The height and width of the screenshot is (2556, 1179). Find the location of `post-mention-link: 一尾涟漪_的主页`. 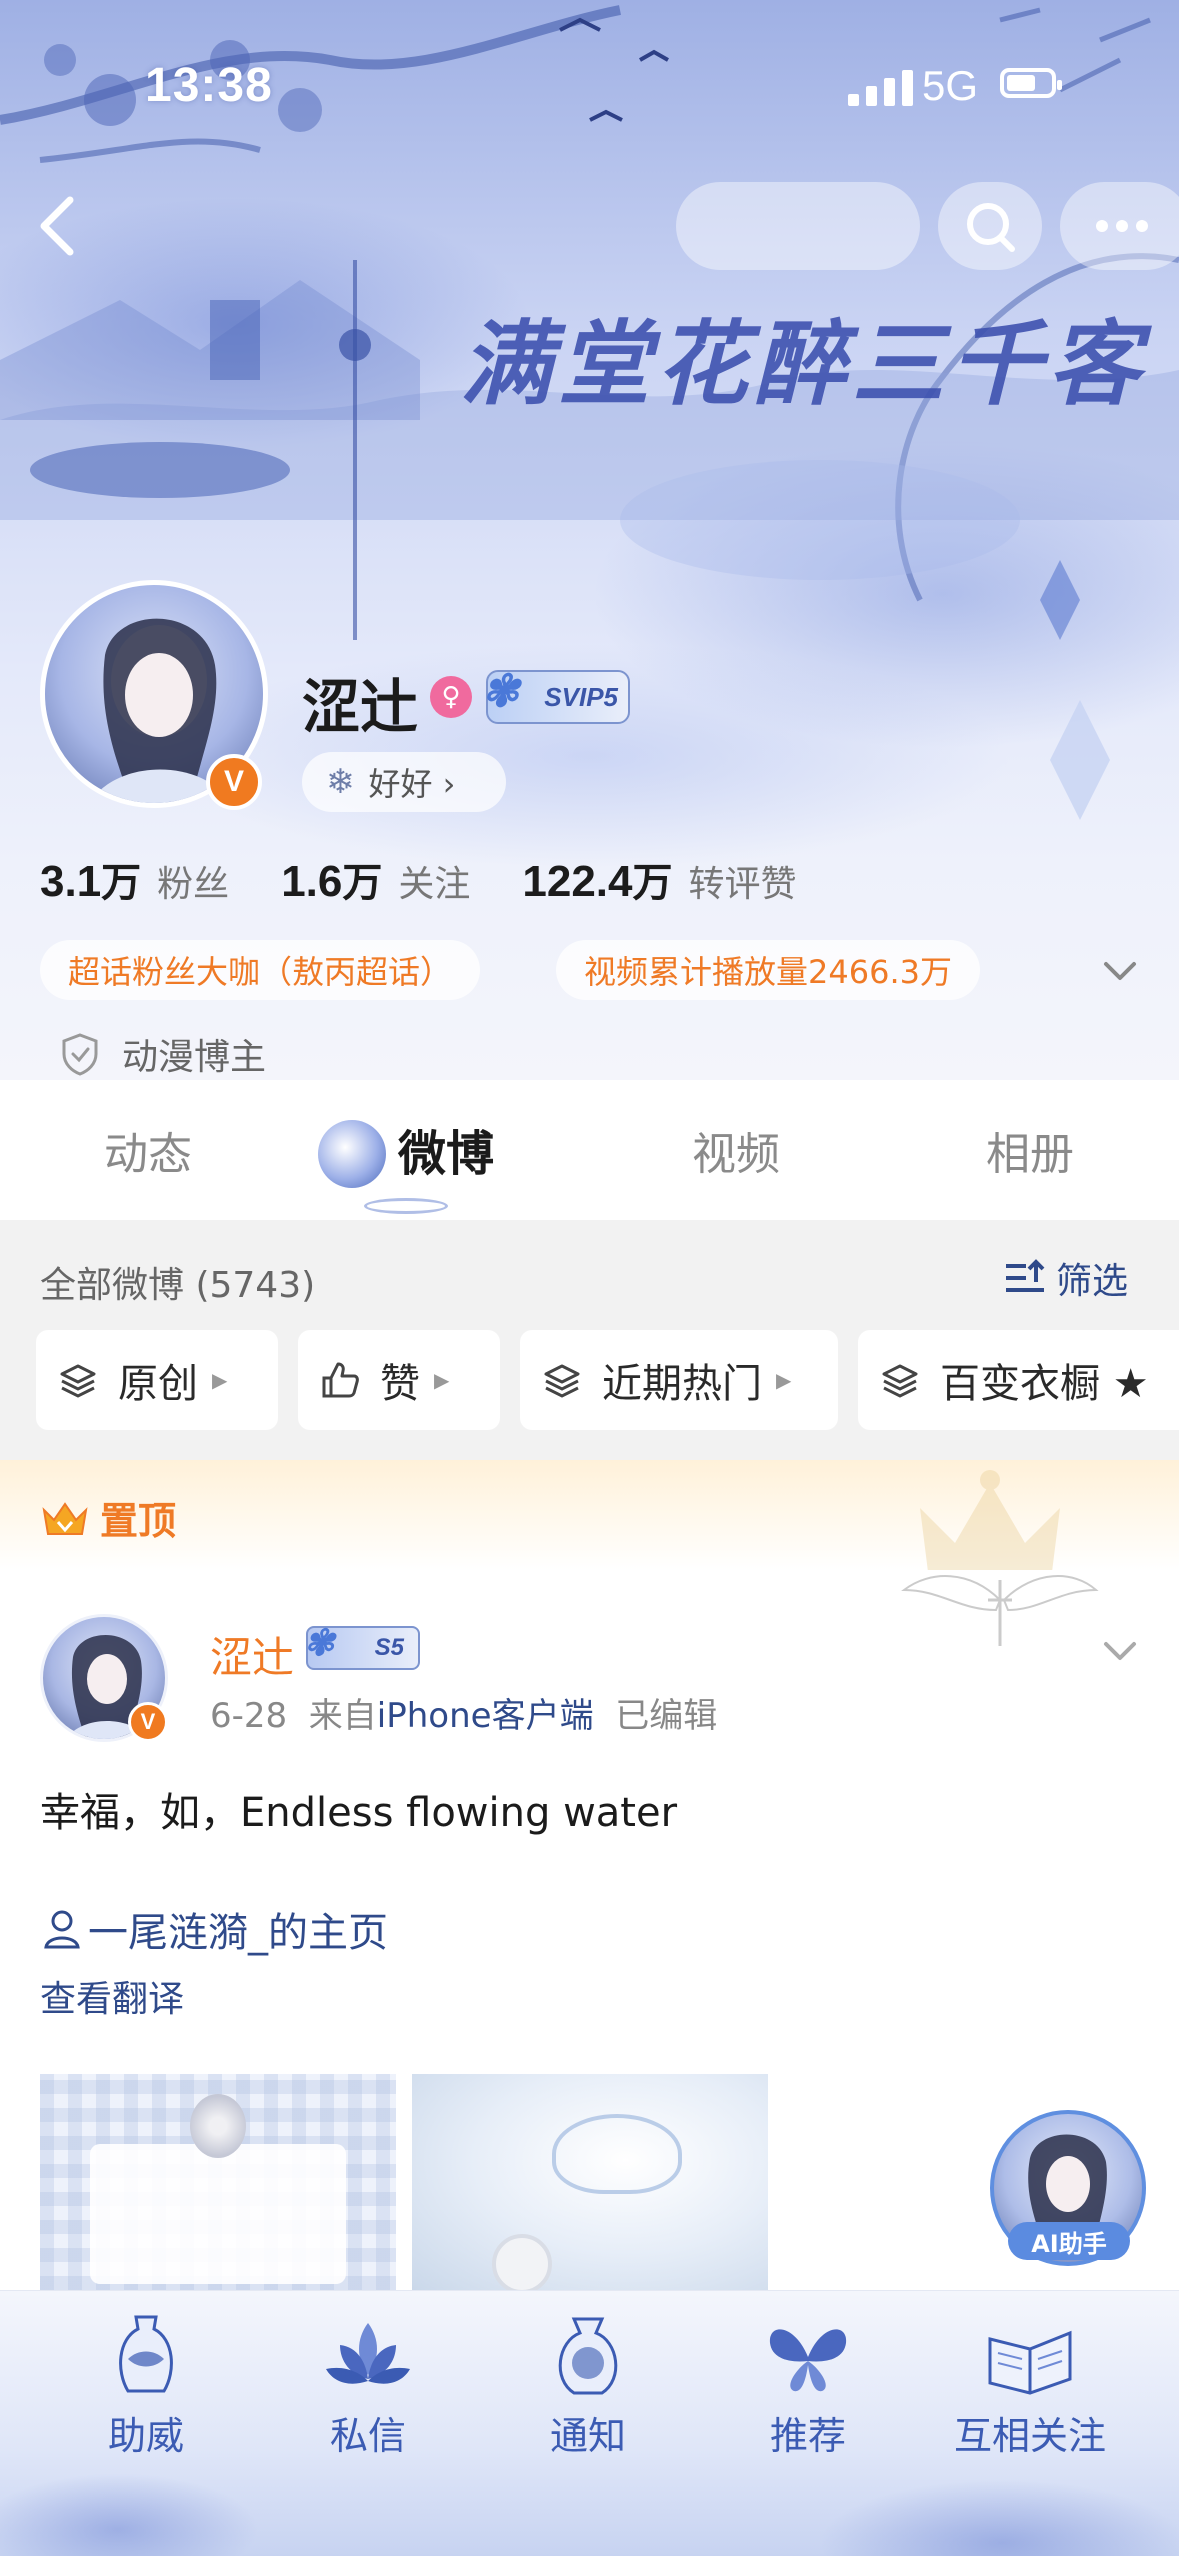

post-mention-link: 一尾涟漪_的主页 is located at coordinates (214, 1929).